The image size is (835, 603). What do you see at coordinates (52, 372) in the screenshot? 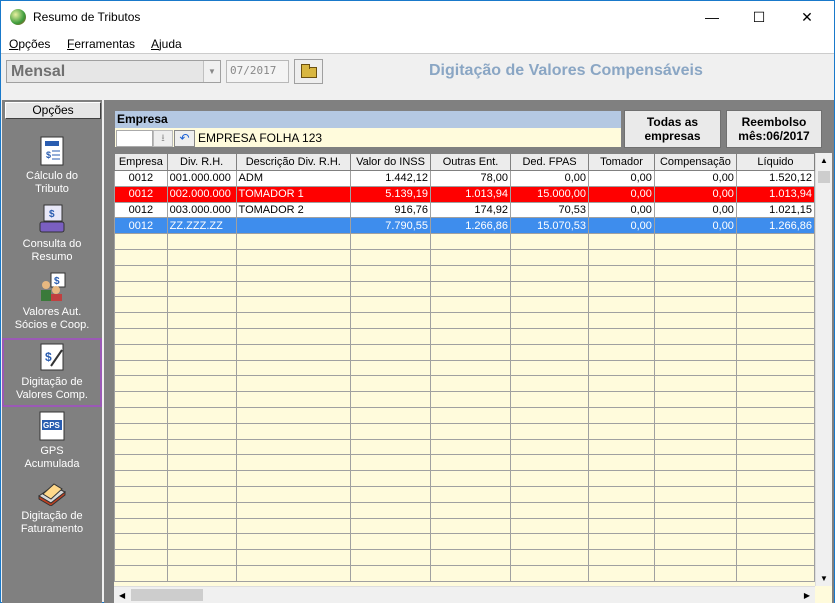
I see `nav-digitacao-valores: $ Digitação de Valores Comp.` at bounding box center [52, 372].